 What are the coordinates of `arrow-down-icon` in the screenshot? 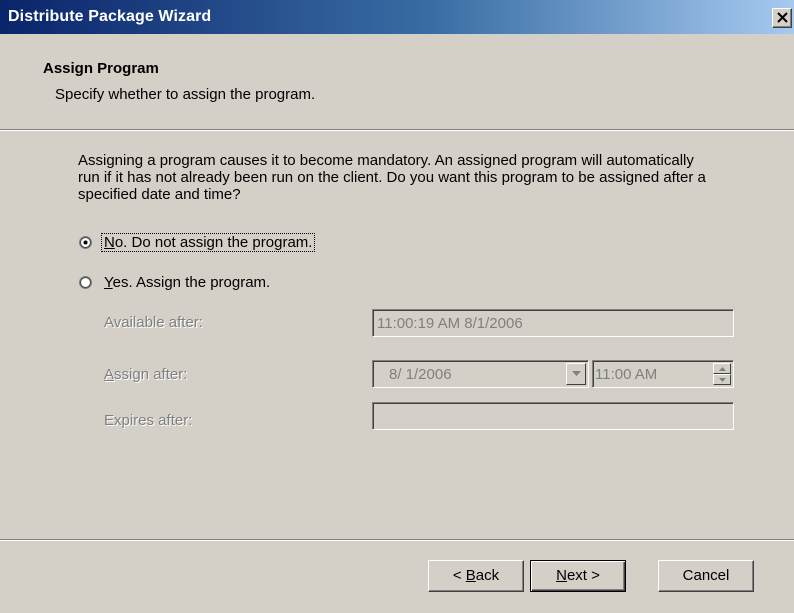 It's located at (722, 380).